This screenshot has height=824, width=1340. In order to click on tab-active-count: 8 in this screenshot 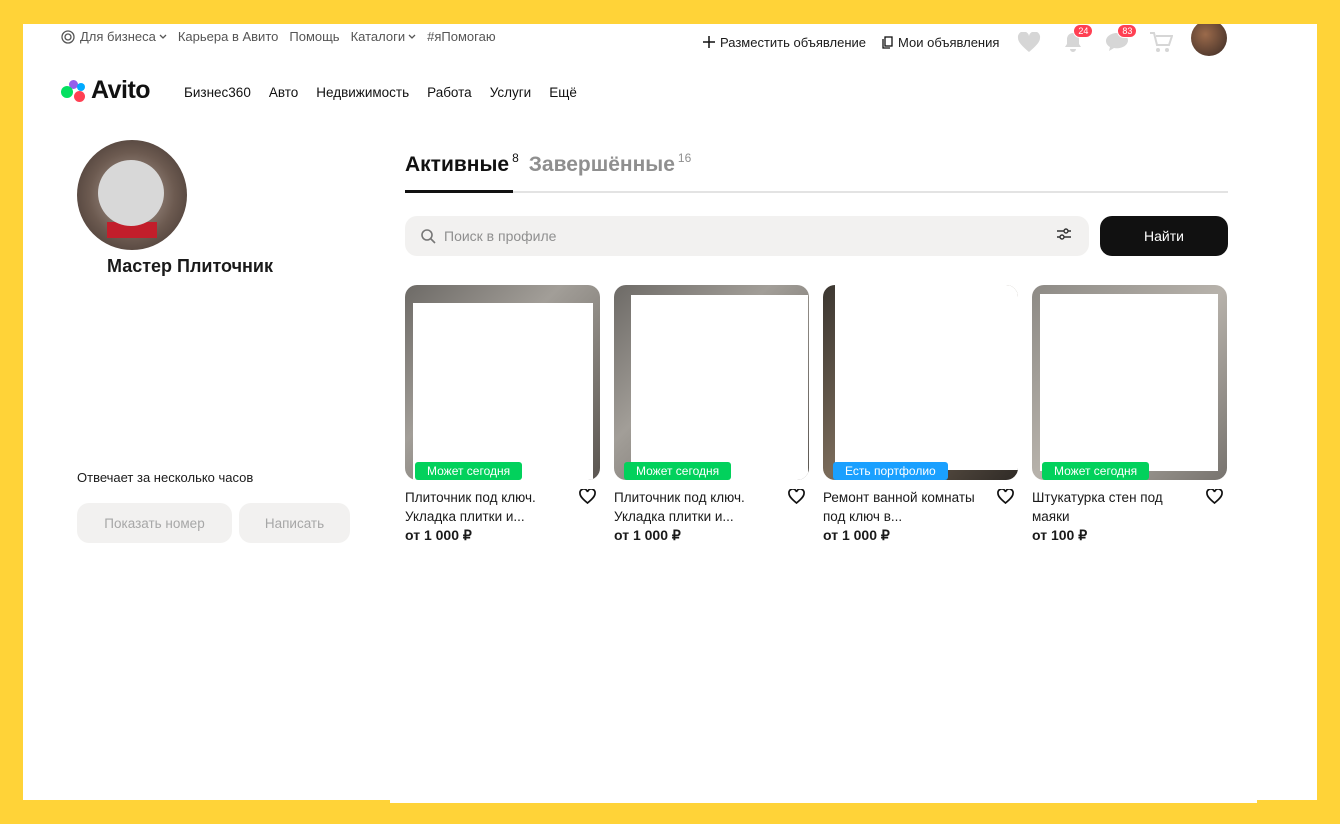, I will do `click(515, 158)`.